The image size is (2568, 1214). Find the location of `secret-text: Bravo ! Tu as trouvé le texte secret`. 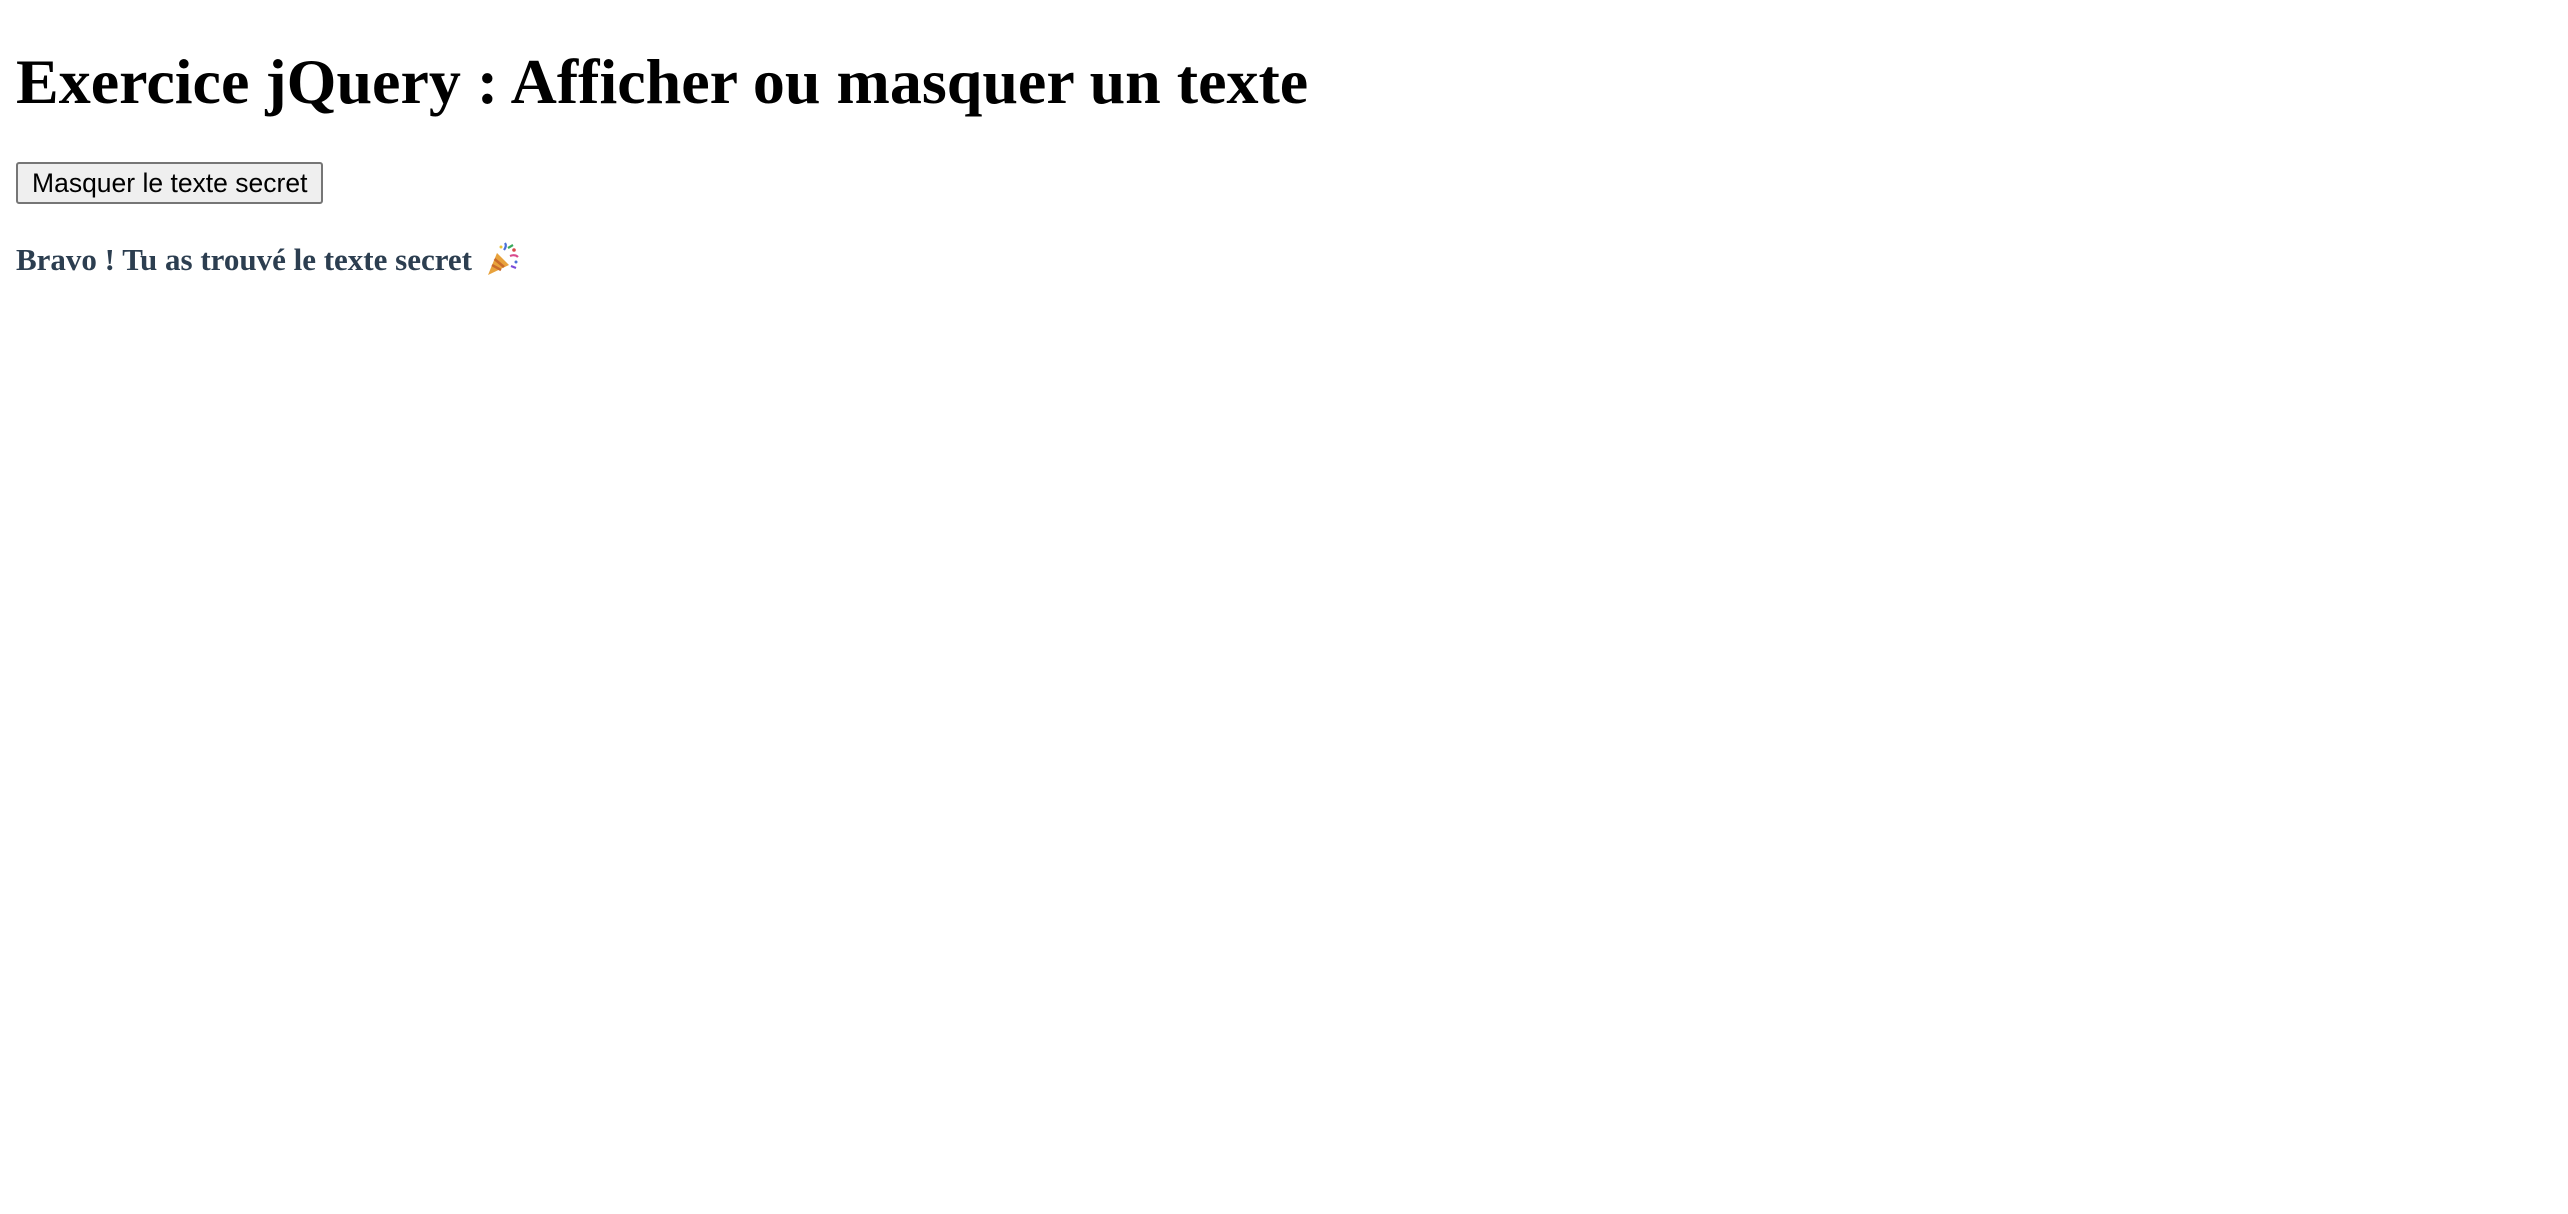

secret-text: Bravo ! Tu as trouvé le texte secret is located at coordinates (268, 260).